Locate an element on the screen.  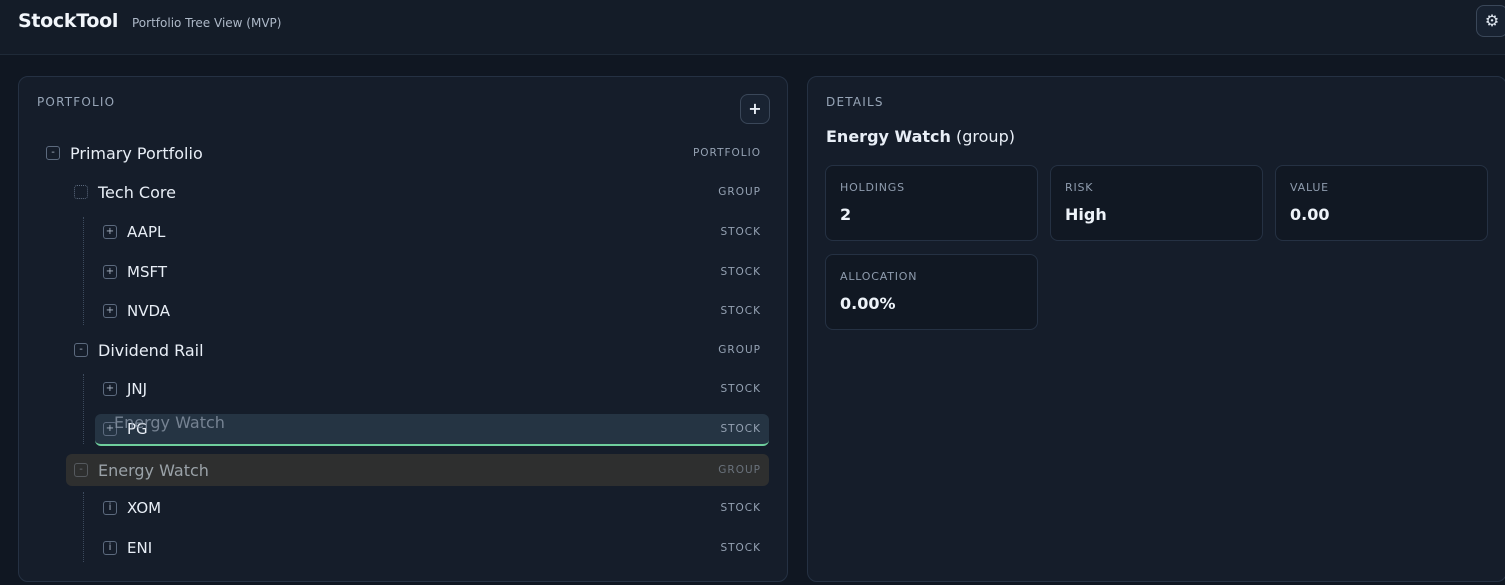
top-bar: StockTool Portfolio Tree View (MVP) ⚙ is located at coordinates (752, 27).